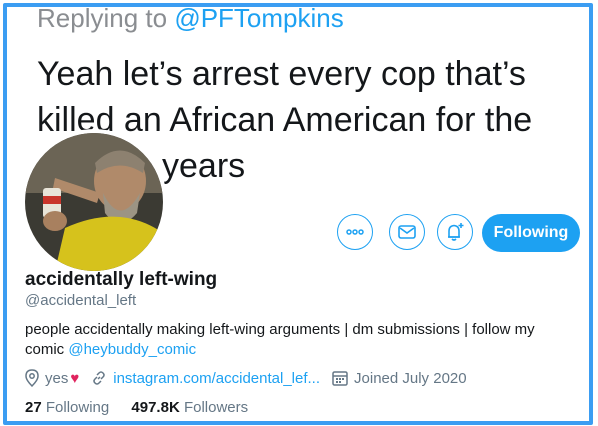 This screenshot has width=598, height=426. I want to click on tweet-line-1: Yeah let’s arrest every cop that’s, so click(281, 74).